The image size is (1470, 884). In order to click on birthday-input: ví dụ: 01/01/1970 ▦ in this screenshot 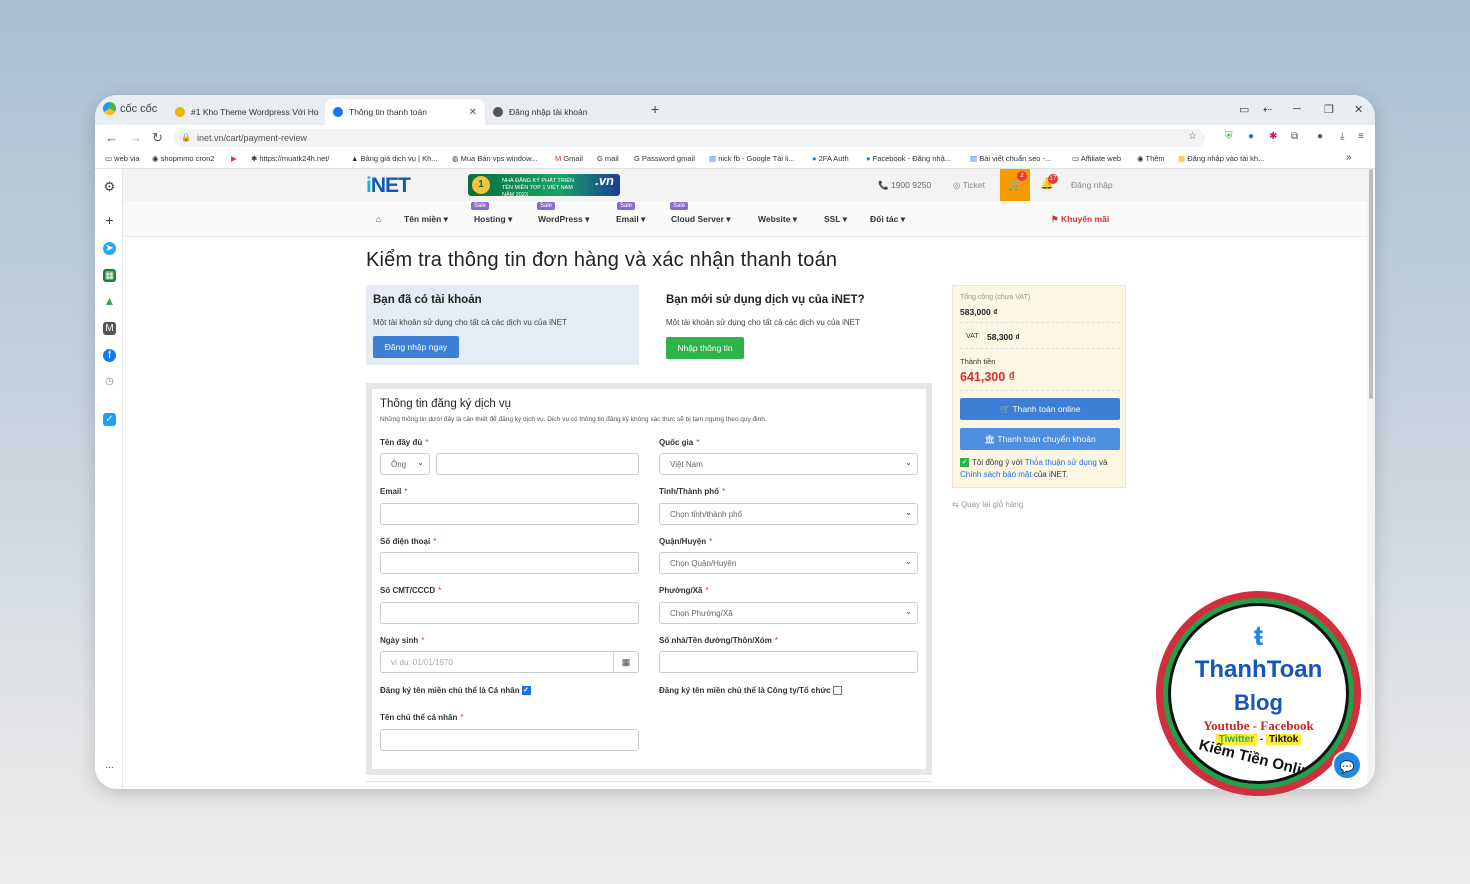, I will do `click(509, 662)`.